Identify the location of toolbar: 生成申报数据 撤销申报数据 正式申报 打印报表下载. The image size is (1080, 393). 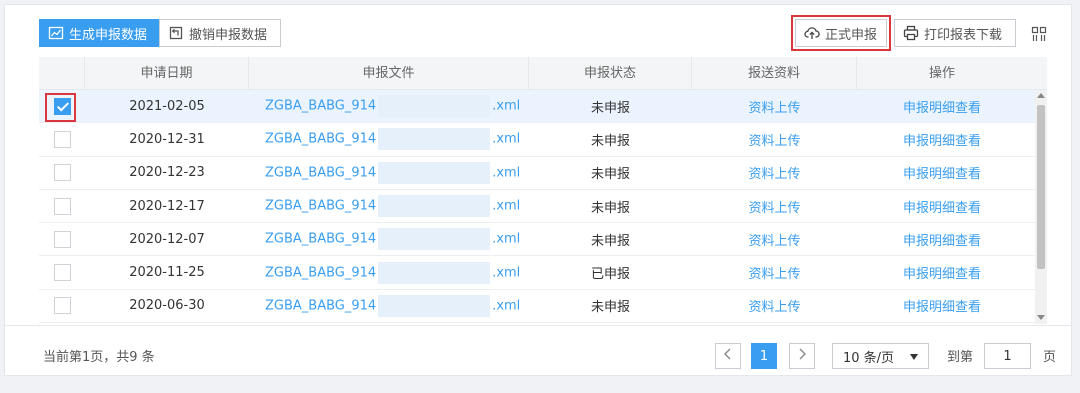
(545, 33).